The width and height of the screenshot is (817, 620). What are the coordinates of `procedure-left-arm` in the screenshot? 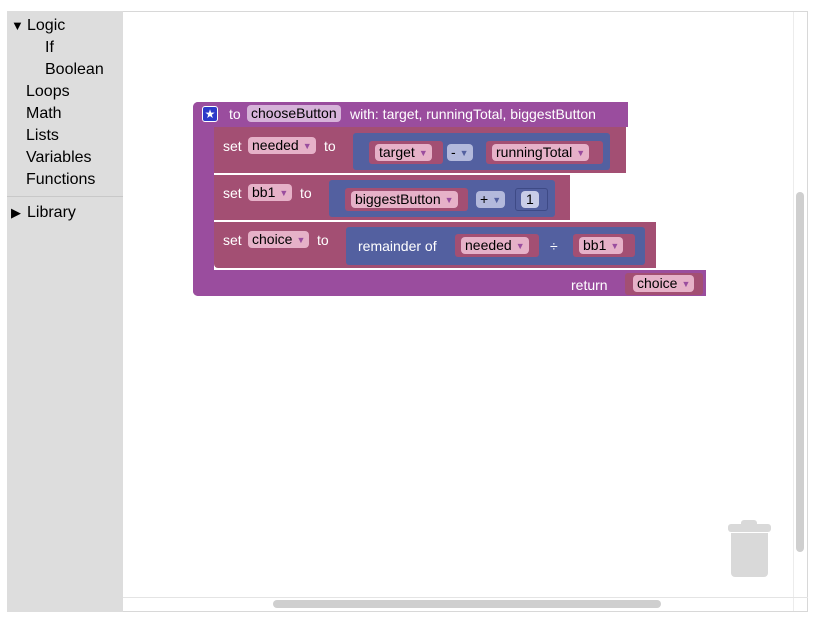 It's located at (203, 199).